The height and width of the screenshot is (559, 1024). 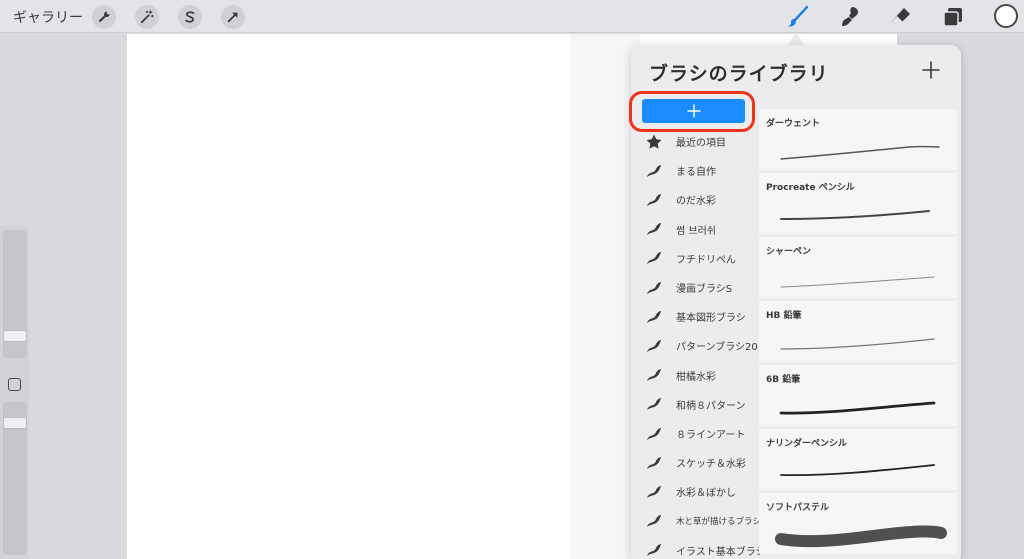 I want to click on brush-set-item: 漫画ブラシS, so click(x=695, y=287).